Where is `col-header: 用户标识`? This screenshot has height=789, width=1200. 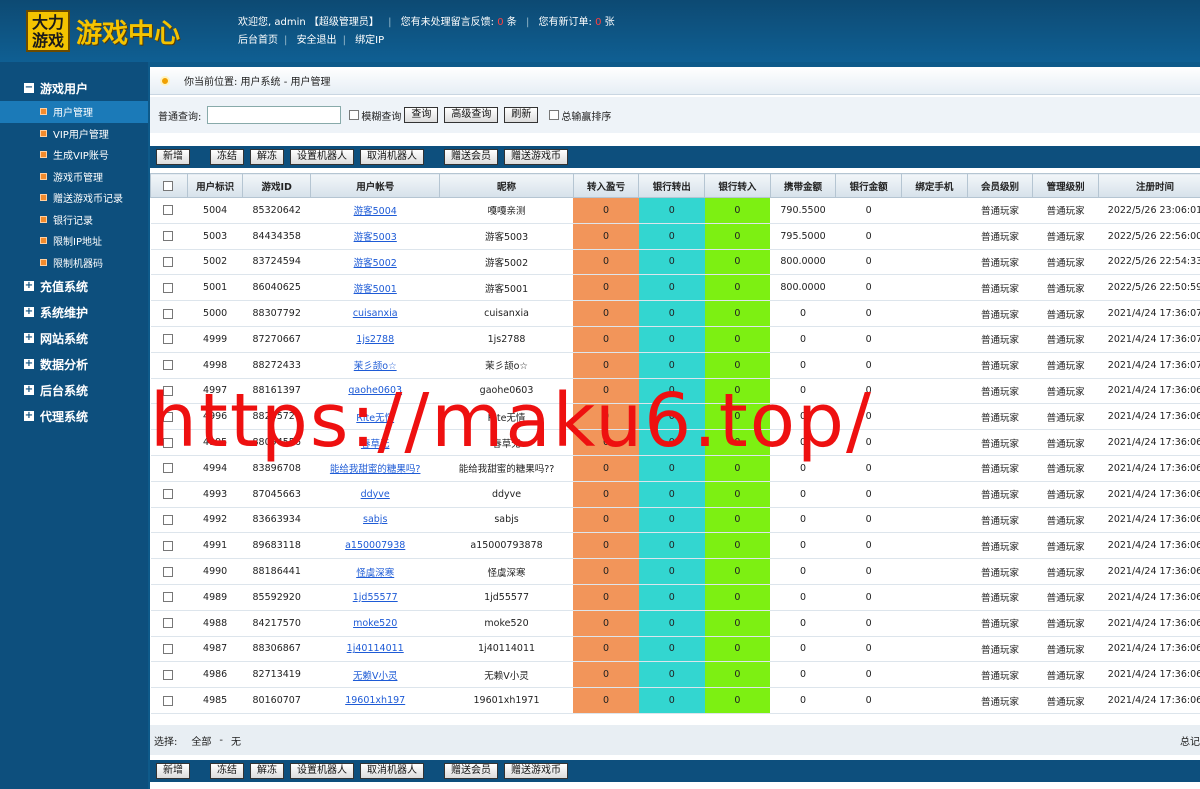 col-header: 用户标识 is located at coordinates (215, 185).